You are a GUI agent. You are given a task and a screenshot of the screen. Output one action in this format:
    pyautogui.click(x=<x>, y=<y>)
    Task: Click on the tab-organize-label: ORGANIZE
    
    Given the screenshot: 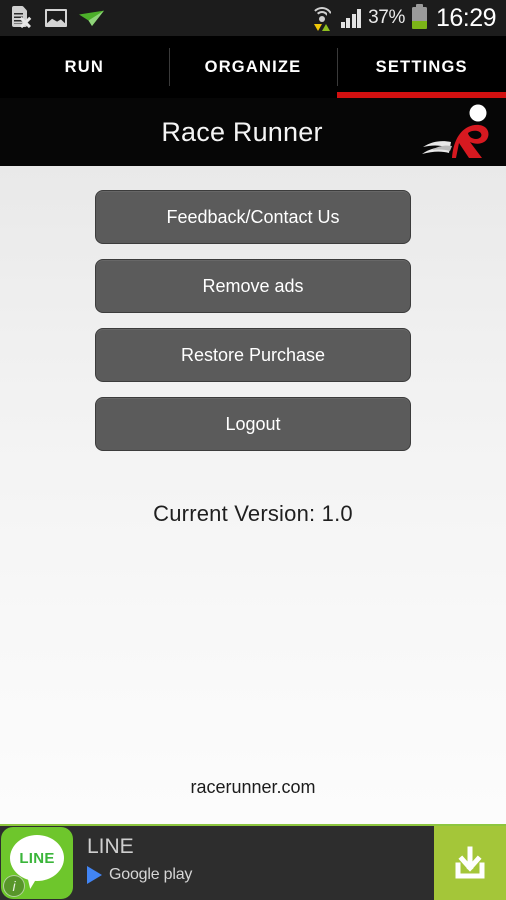 What is the action you would take?
    pyautogui.click(x=253, y=66)
    